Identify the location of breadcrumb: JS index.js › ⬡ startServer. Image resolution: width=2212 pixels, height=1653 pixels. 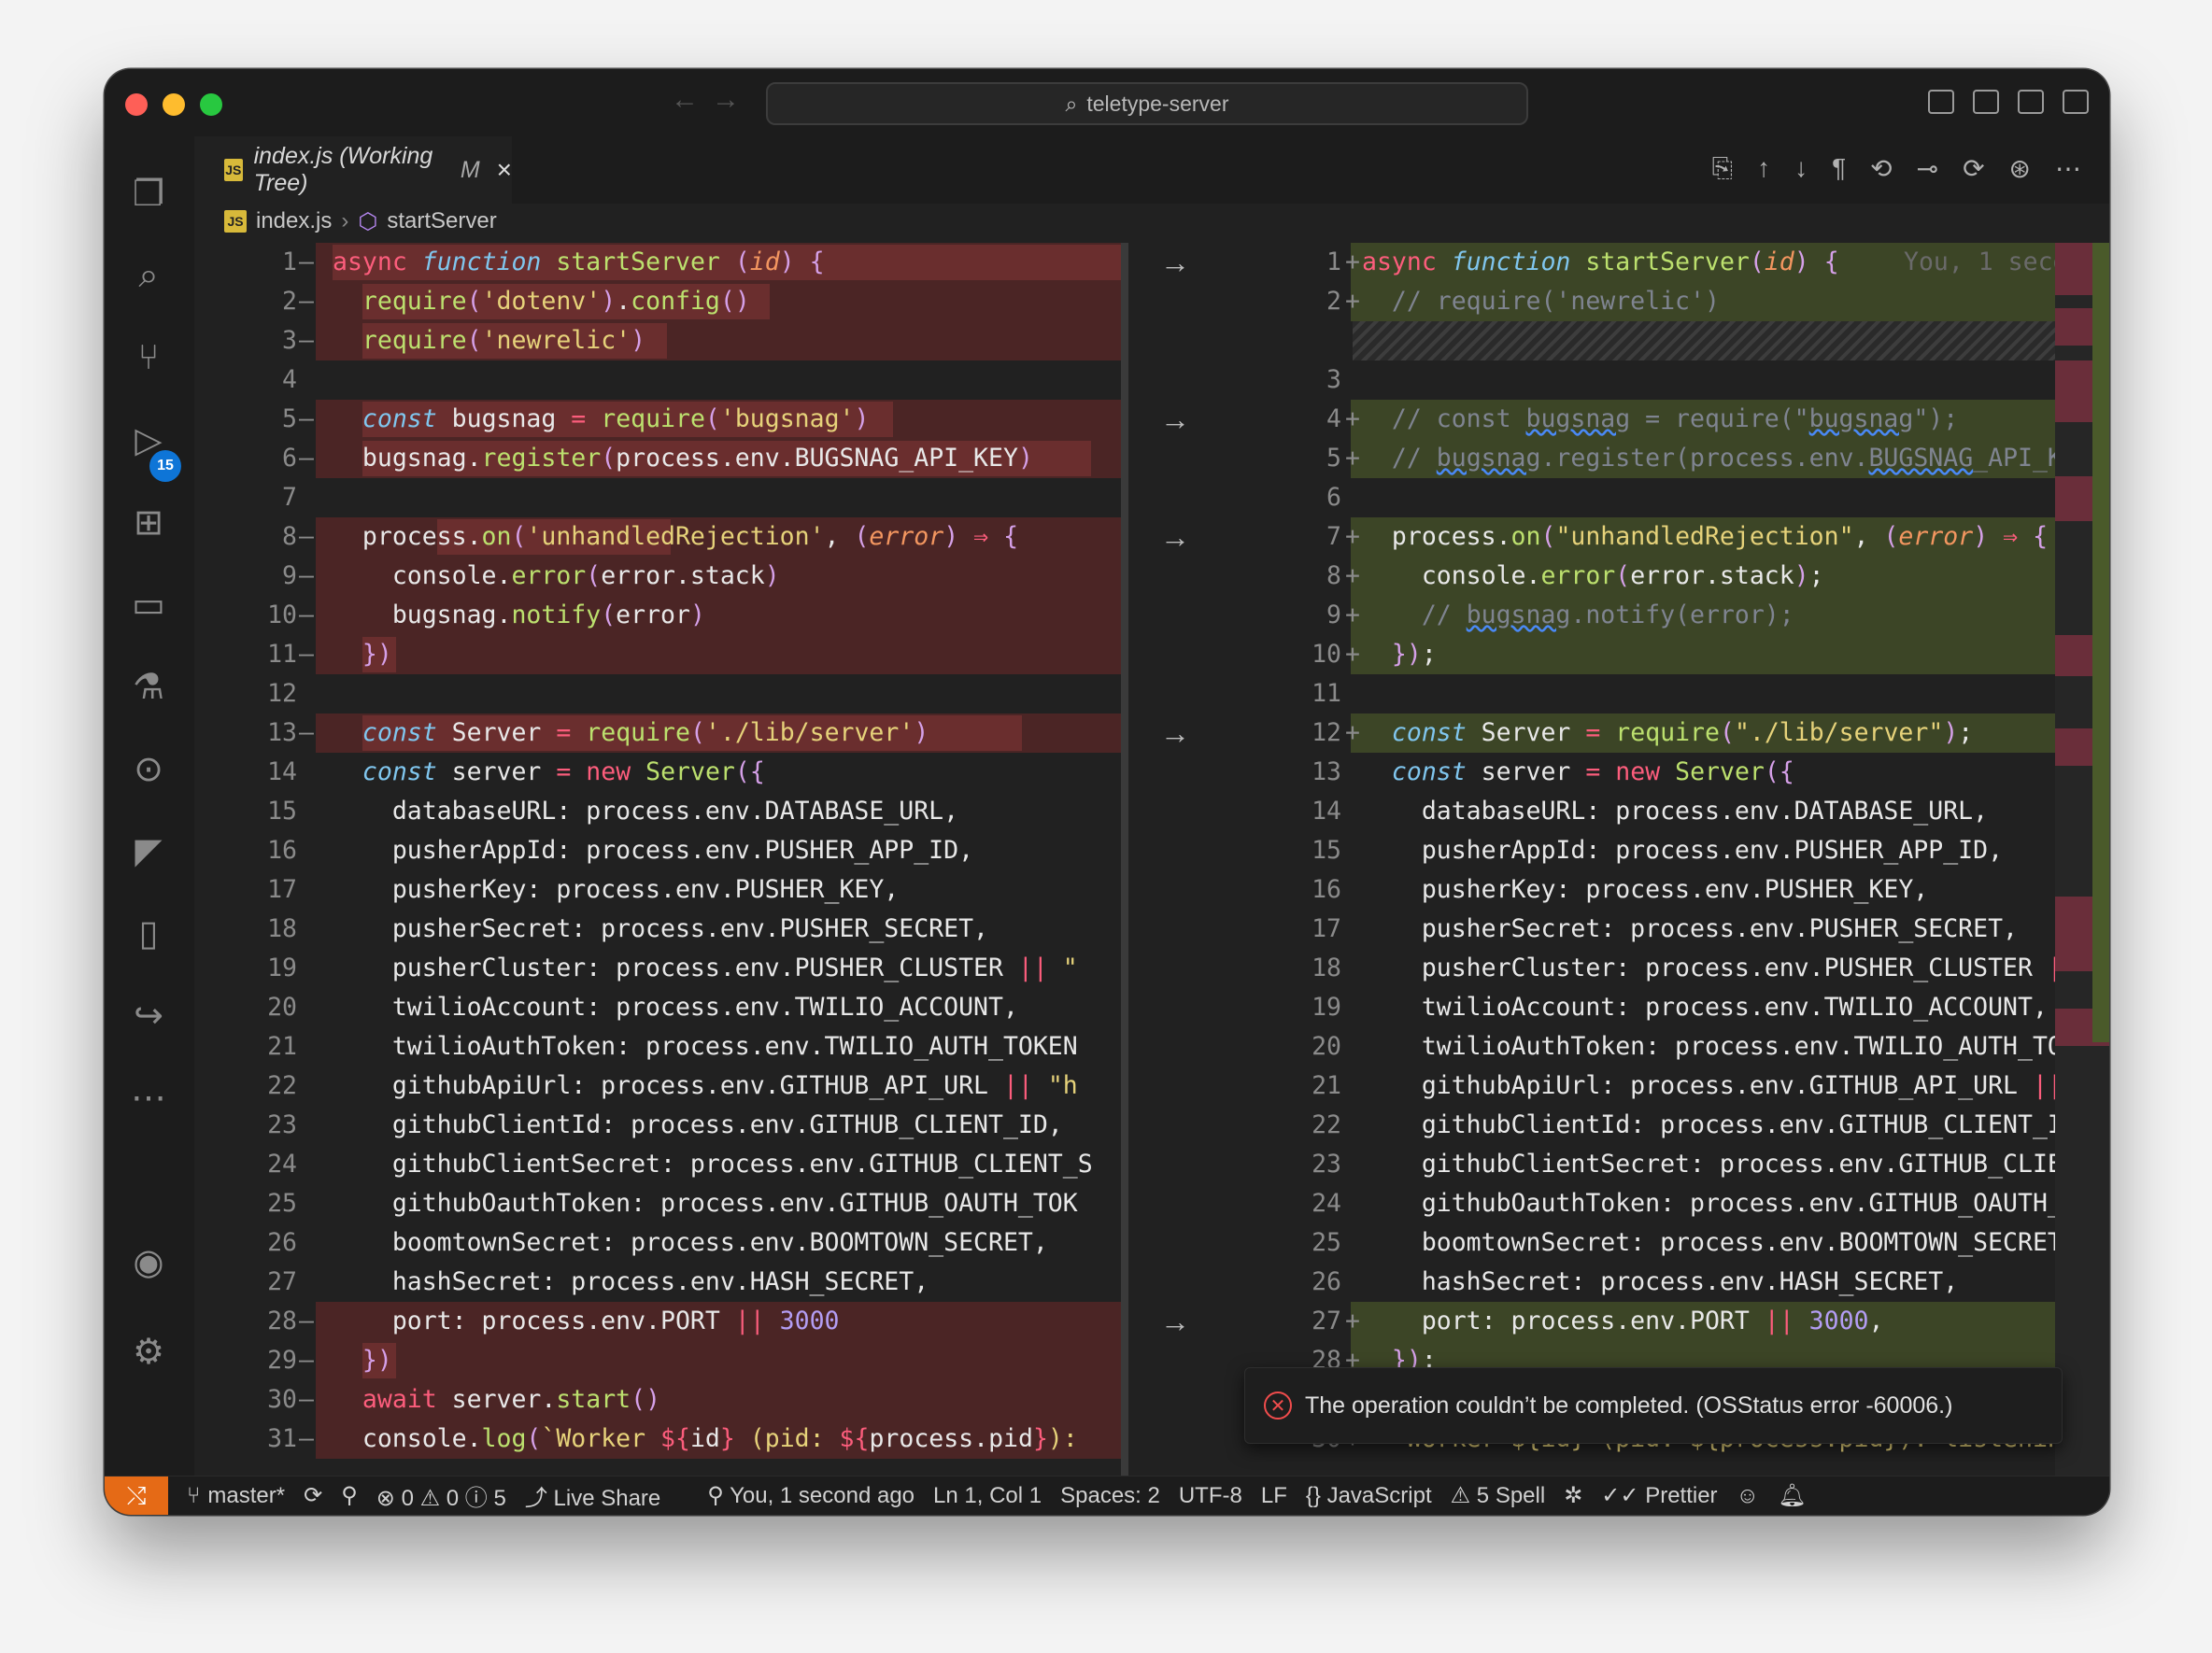
(360, 221).